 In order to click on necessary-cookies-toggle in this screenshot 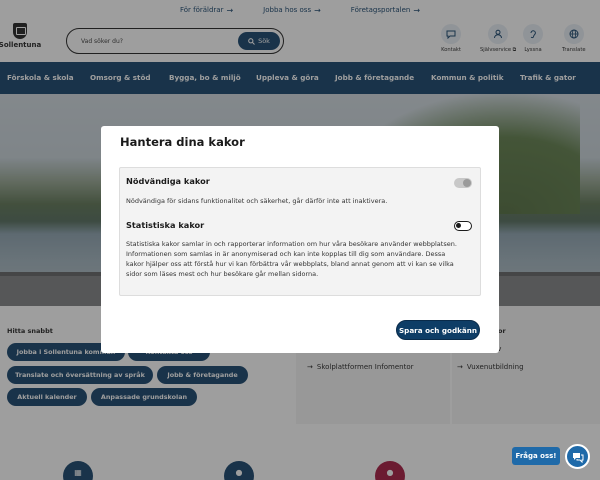, I will do `click(463, 183)`.